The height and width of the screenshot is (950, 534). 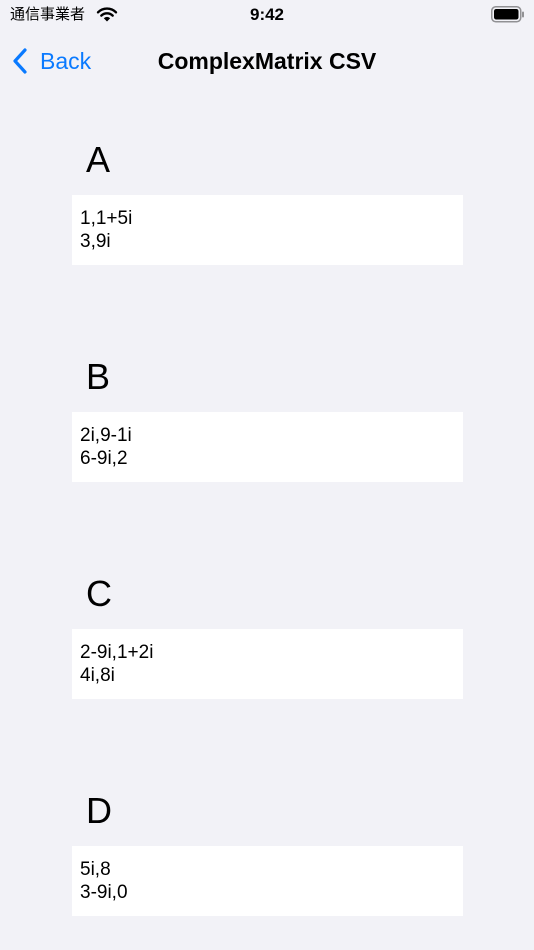 What do you see at coordinates (104, 458) in the screenshot?
I see `matrix-csv-line: 6-9i,2` at bounding box center [104, 458].